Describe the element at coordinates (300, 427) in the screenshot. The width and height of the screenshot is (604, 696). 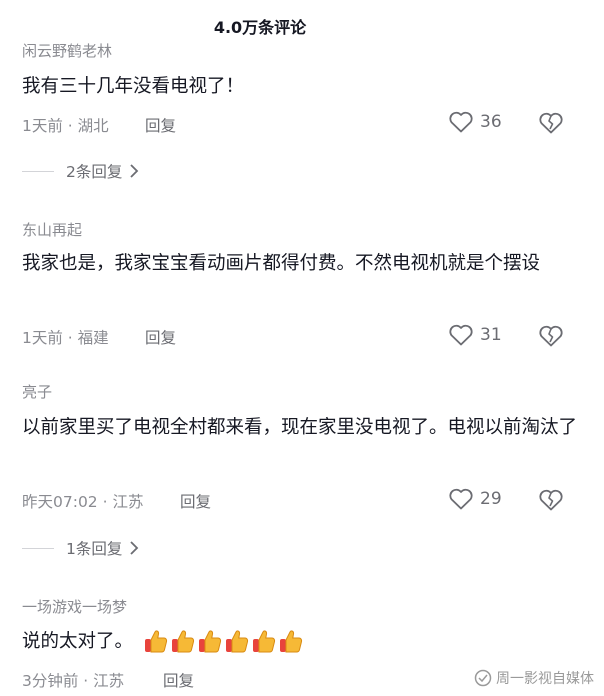
I see `comment-text: 以前家里买了电视全村都来看，现在家里没电视了。电视以前淘汰了` at that location.